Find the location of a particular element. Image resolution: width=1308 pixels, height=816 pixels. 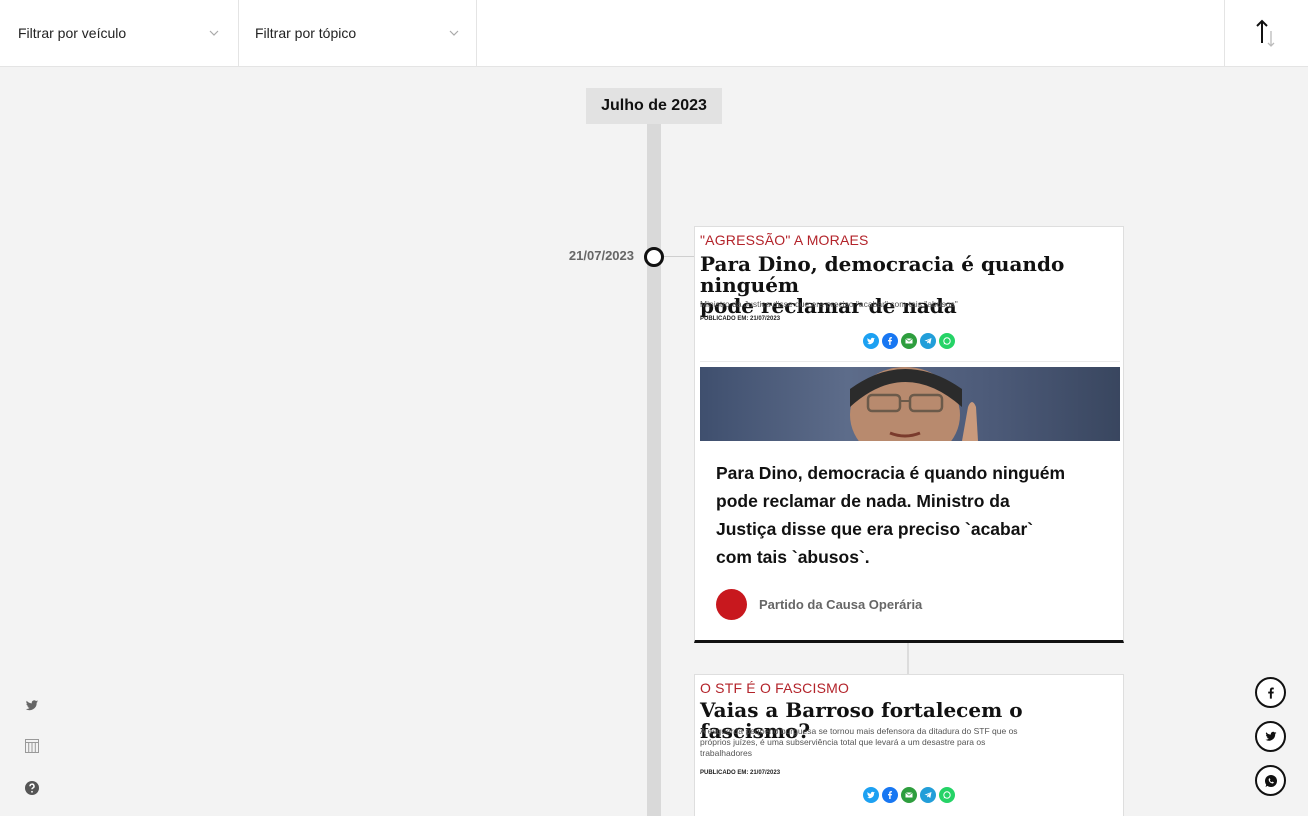

article-kicker: O STF É O FASCISMO is located at coordinates (775, 688).